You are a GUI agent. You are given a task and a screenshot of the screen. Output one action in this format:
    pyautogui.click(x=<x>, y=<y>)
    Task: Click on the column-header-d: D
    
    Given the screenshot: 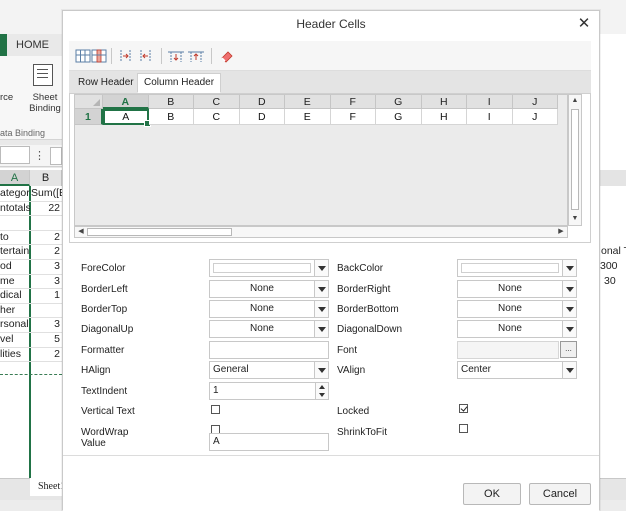 What is the action you would take?
    pyautogui.click(x=262, y=102)
    